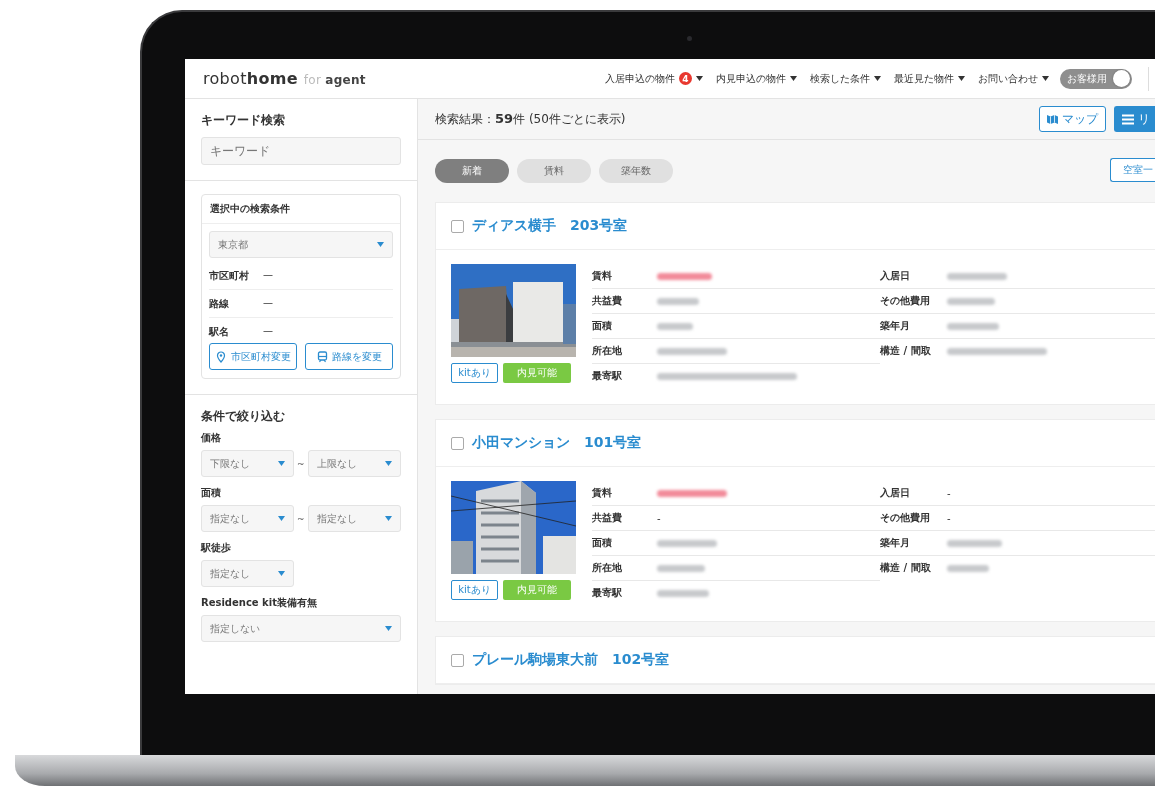 The image size is (1155, 786). Describe the element at coordinates (1013, 78) in the screenshot. I see `nav-menu: お問い合わせ` at that location.